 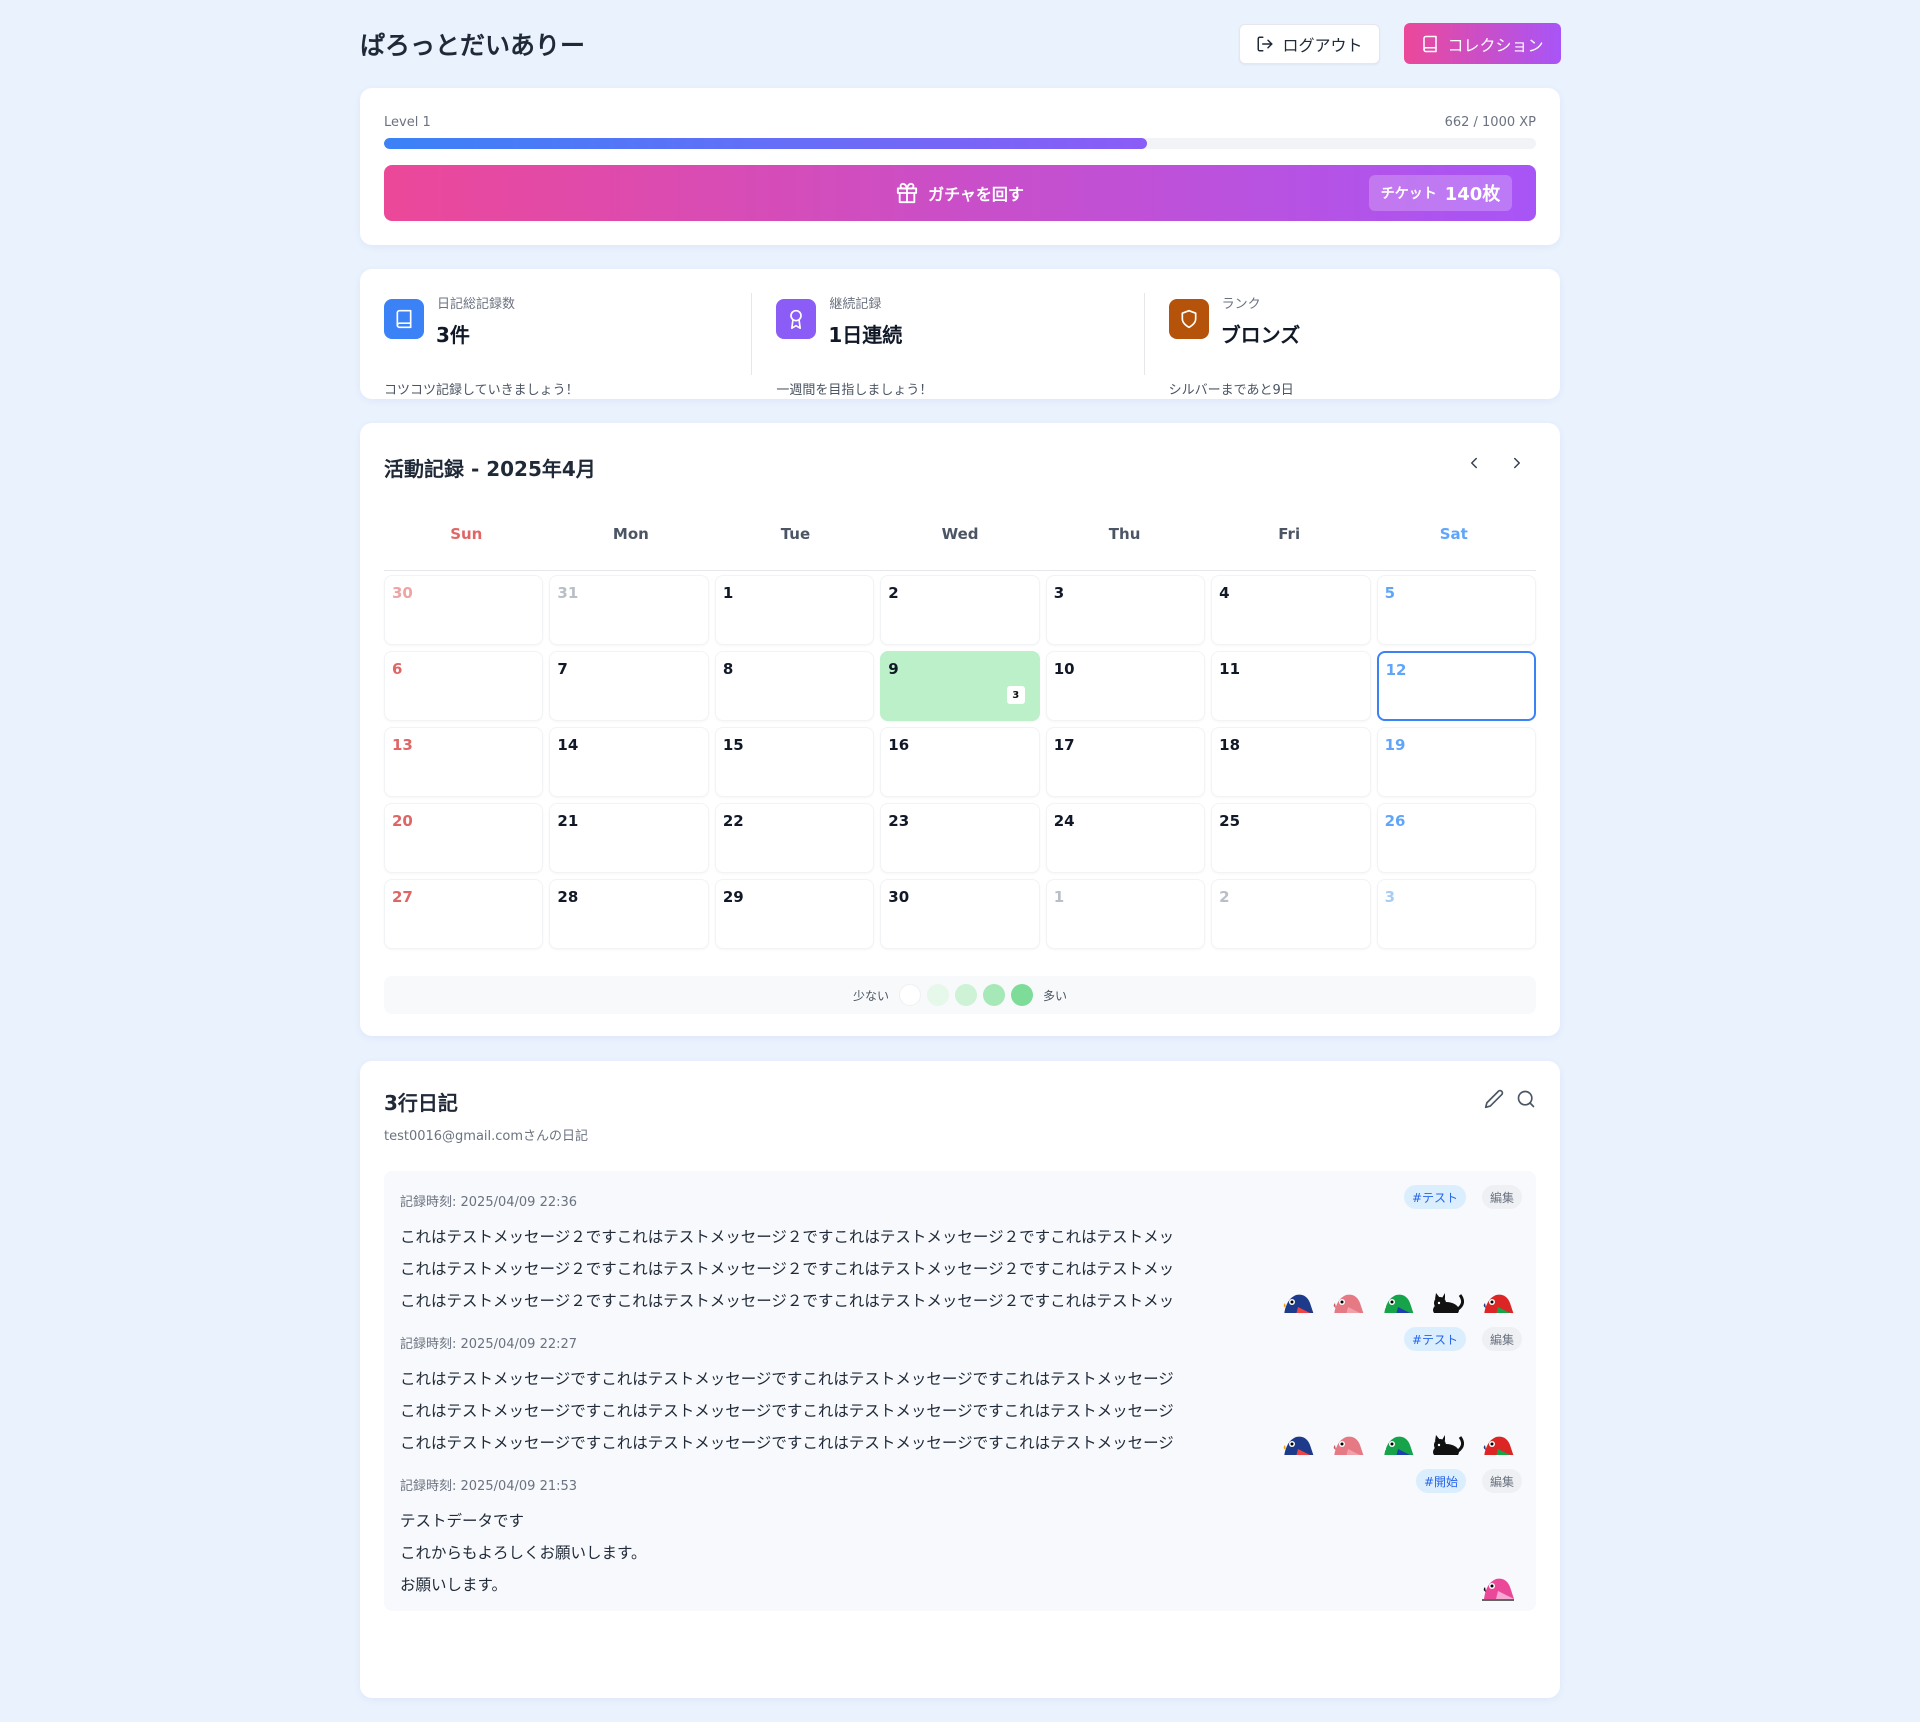 I want to click on calendar-day: 16, so click(x=960, y=762).